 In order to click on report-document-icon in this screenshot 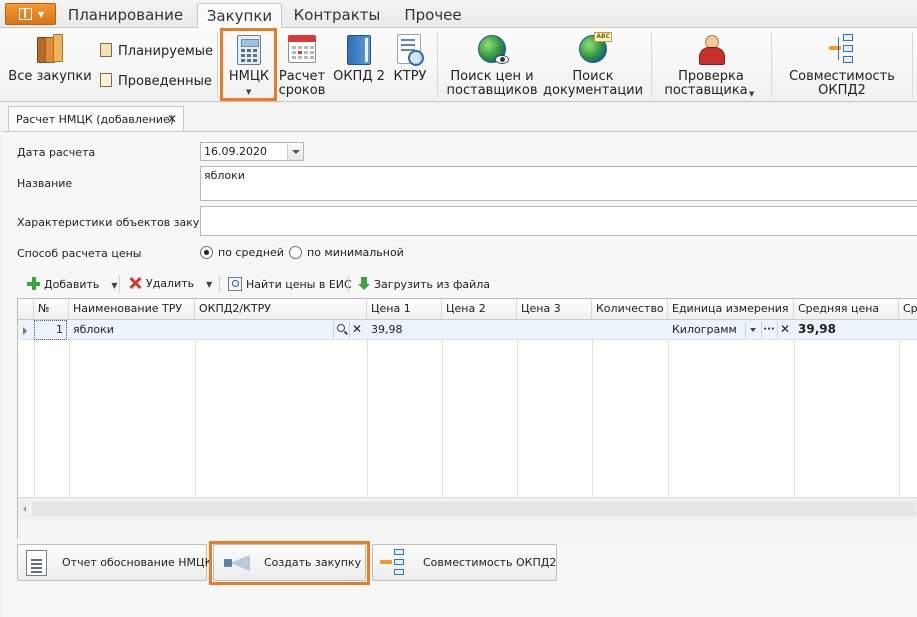, I will do `click(36, 563)`.